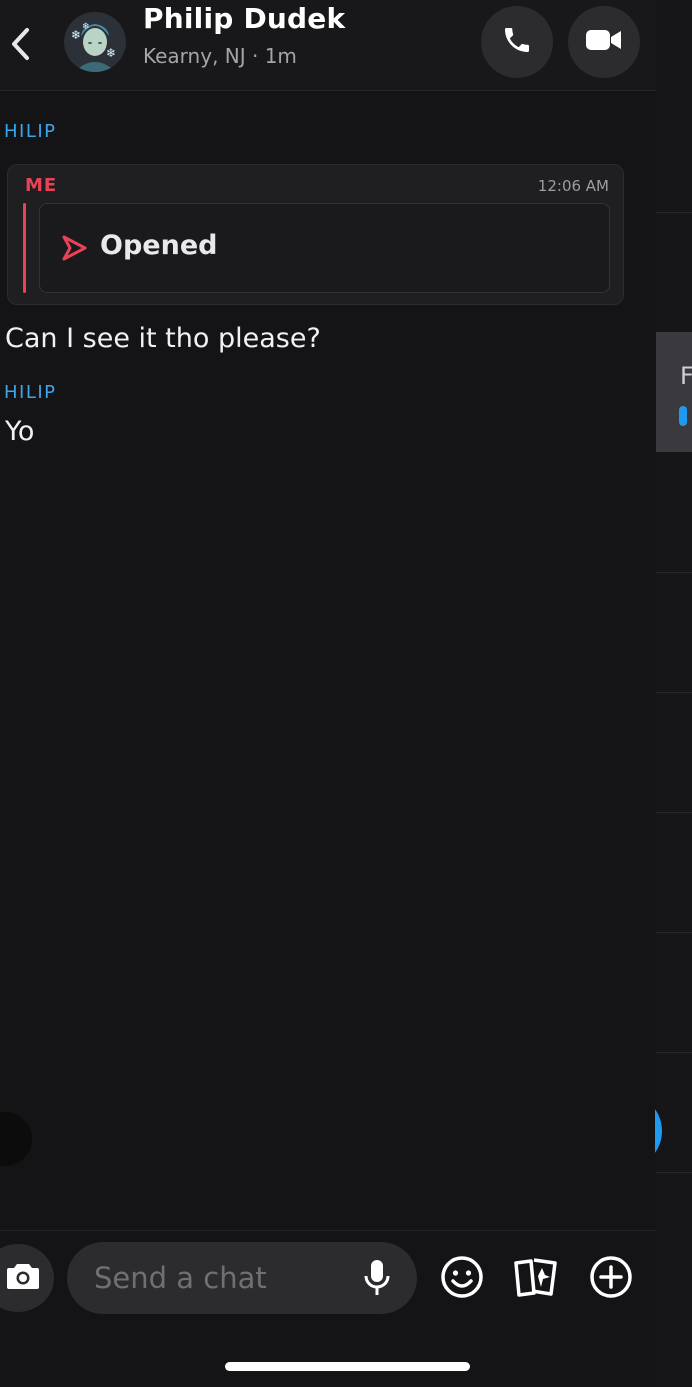 The image size is (692, 1387). I want to click on background-blue-button, so click(658, 1131).